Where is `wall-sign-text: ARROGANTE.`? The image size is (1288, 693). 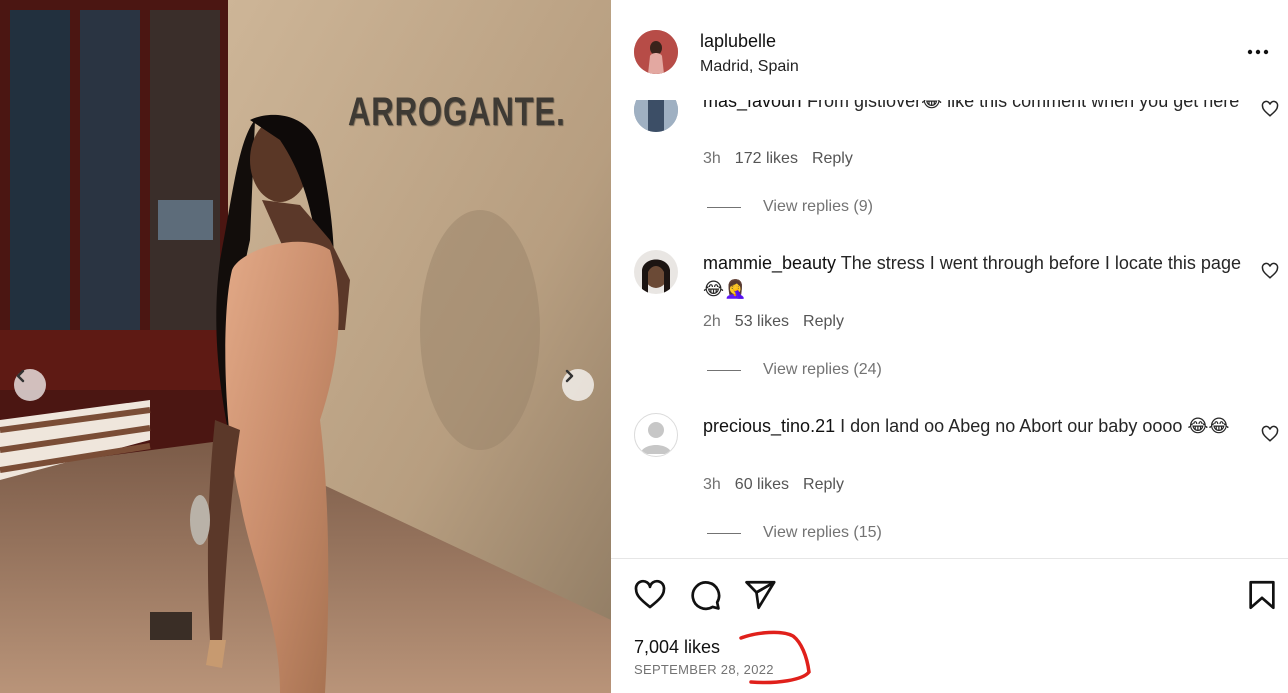 wall-sign-text: ARROGANTE. is located at coordinates (457, 112).